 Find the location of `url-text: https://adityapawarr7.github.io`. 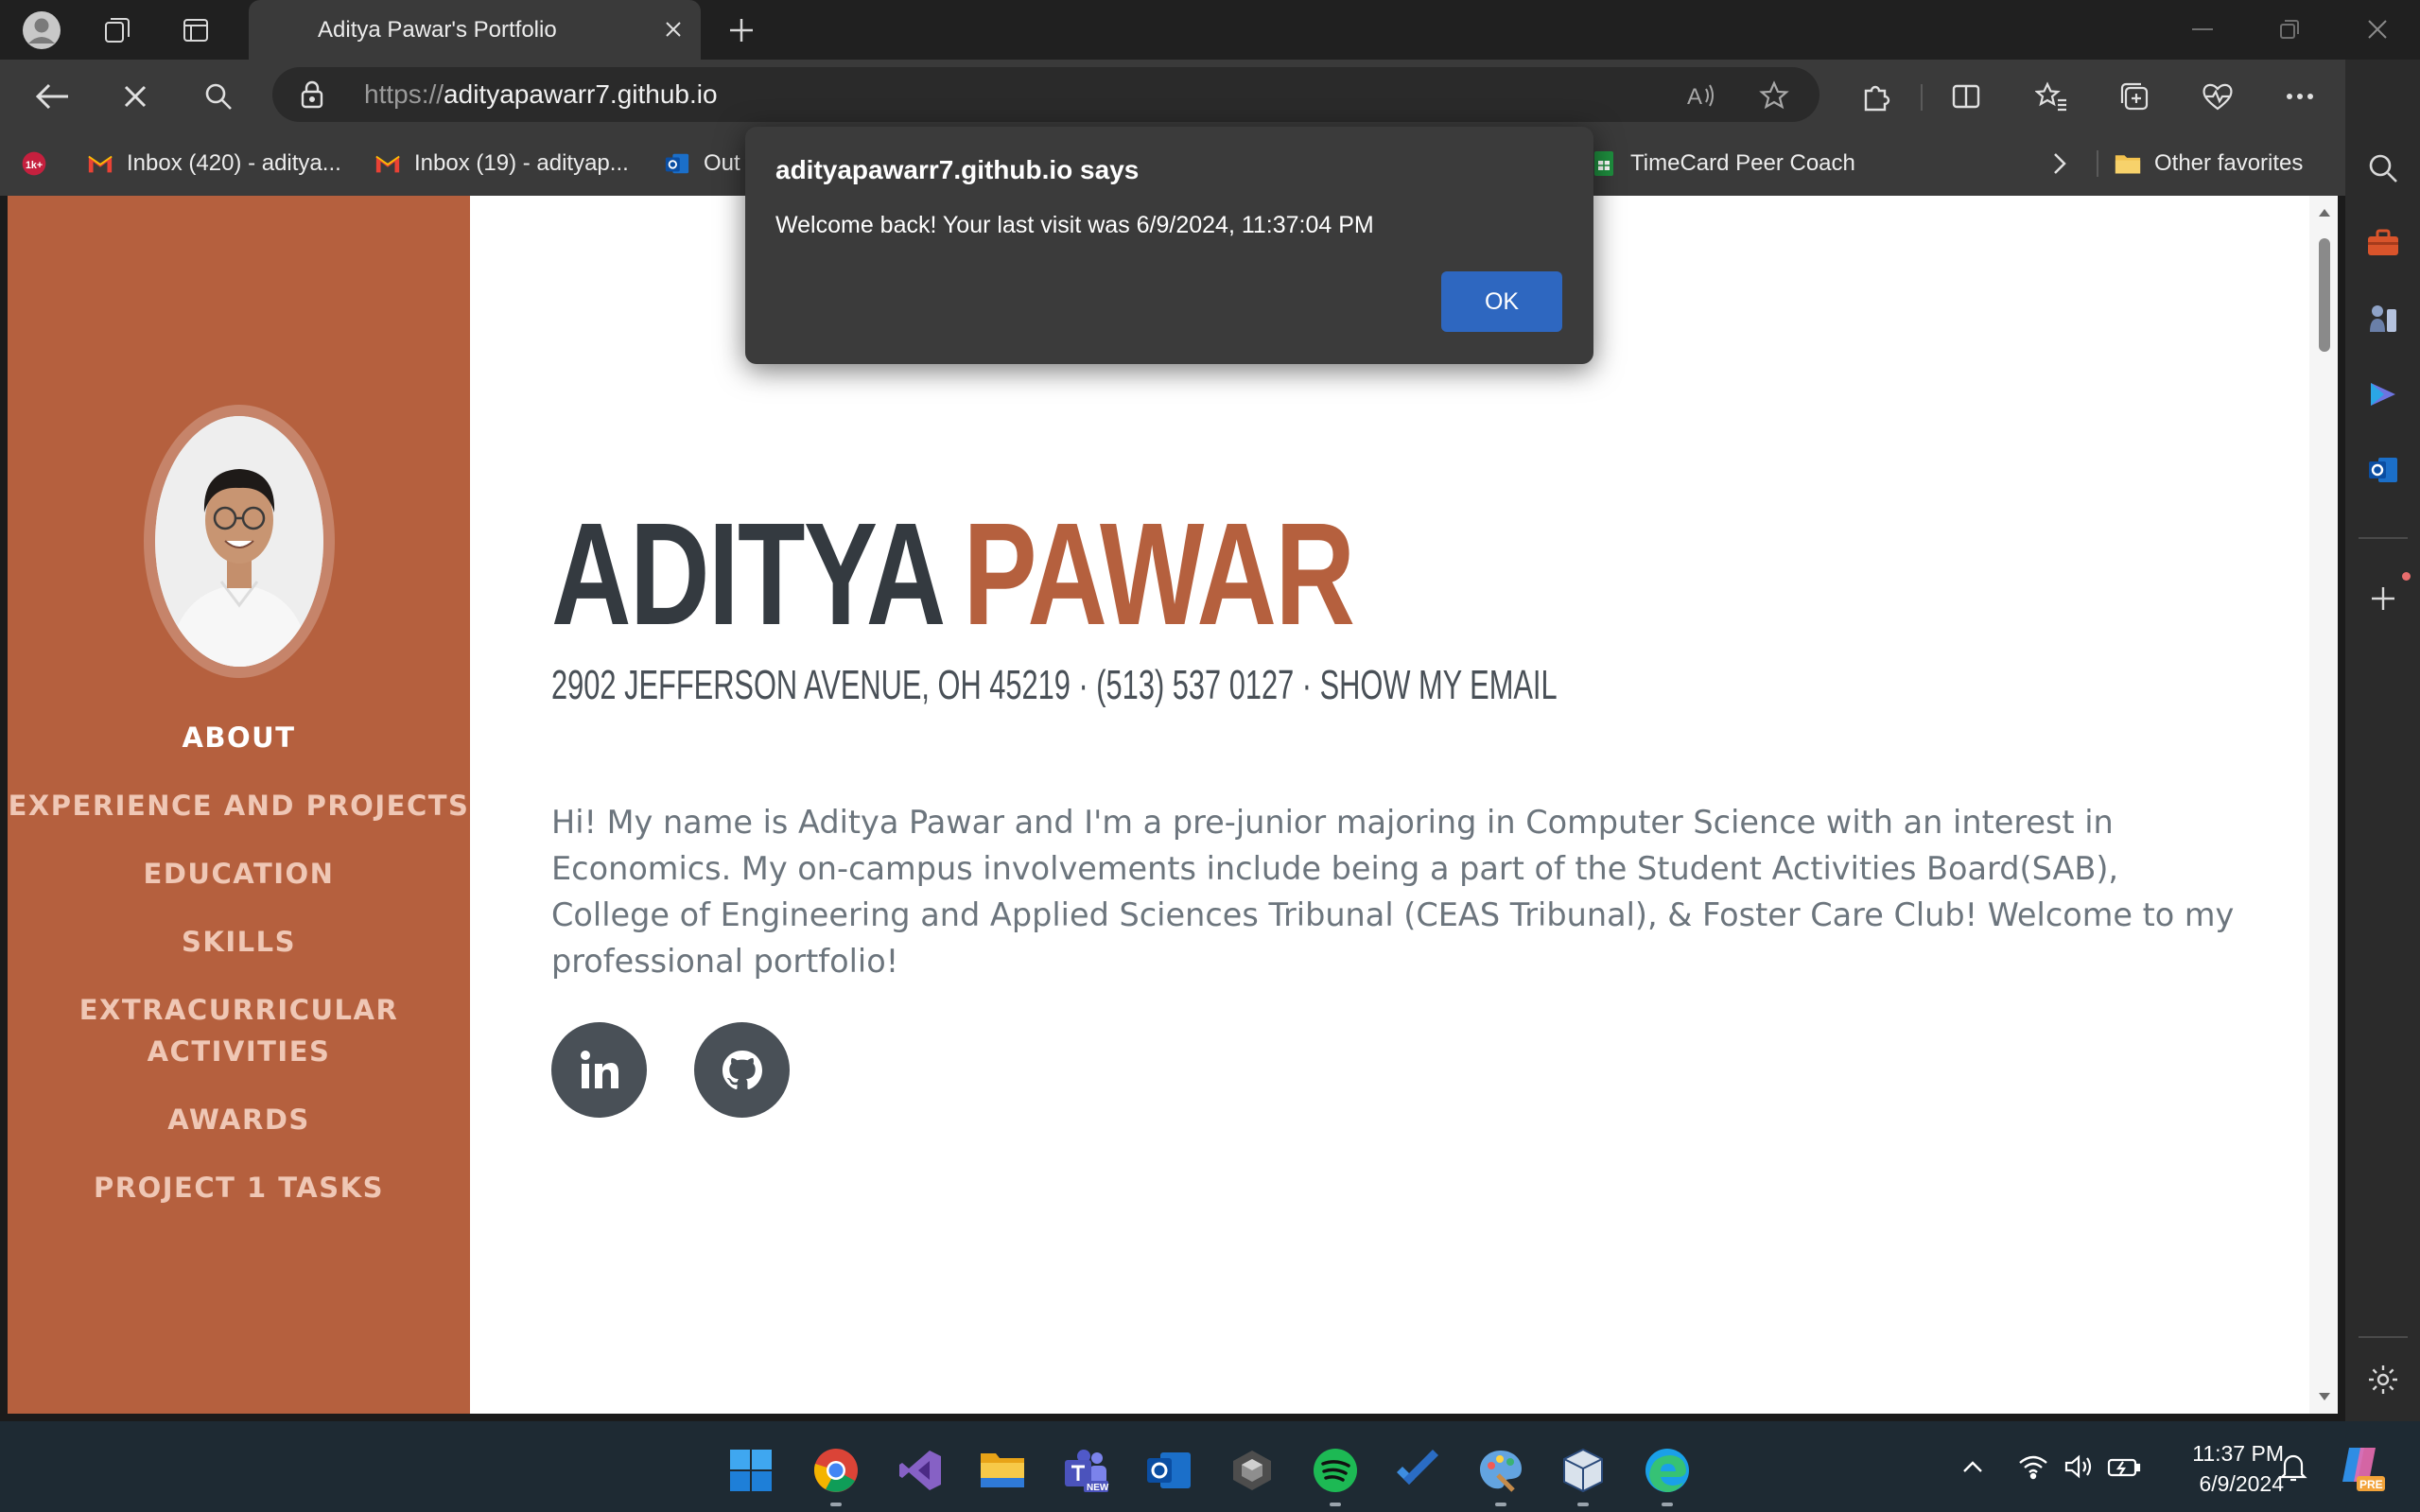

url-text: https://adityapawarr7.github.io is located at coordinates (541, 94).